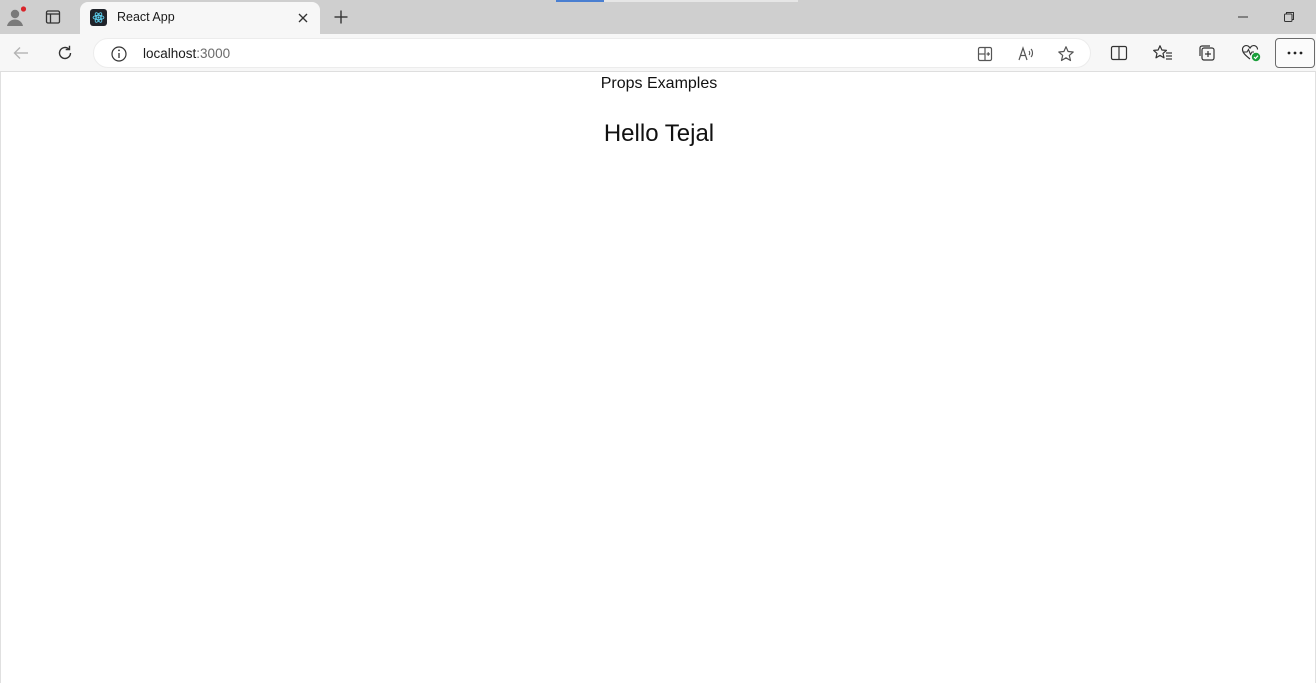 The image size is (1316, 683). What do you see at coordinates (1066, 54) in the screenshot?
I see `star-icon` at bounding box center [1066, 54].